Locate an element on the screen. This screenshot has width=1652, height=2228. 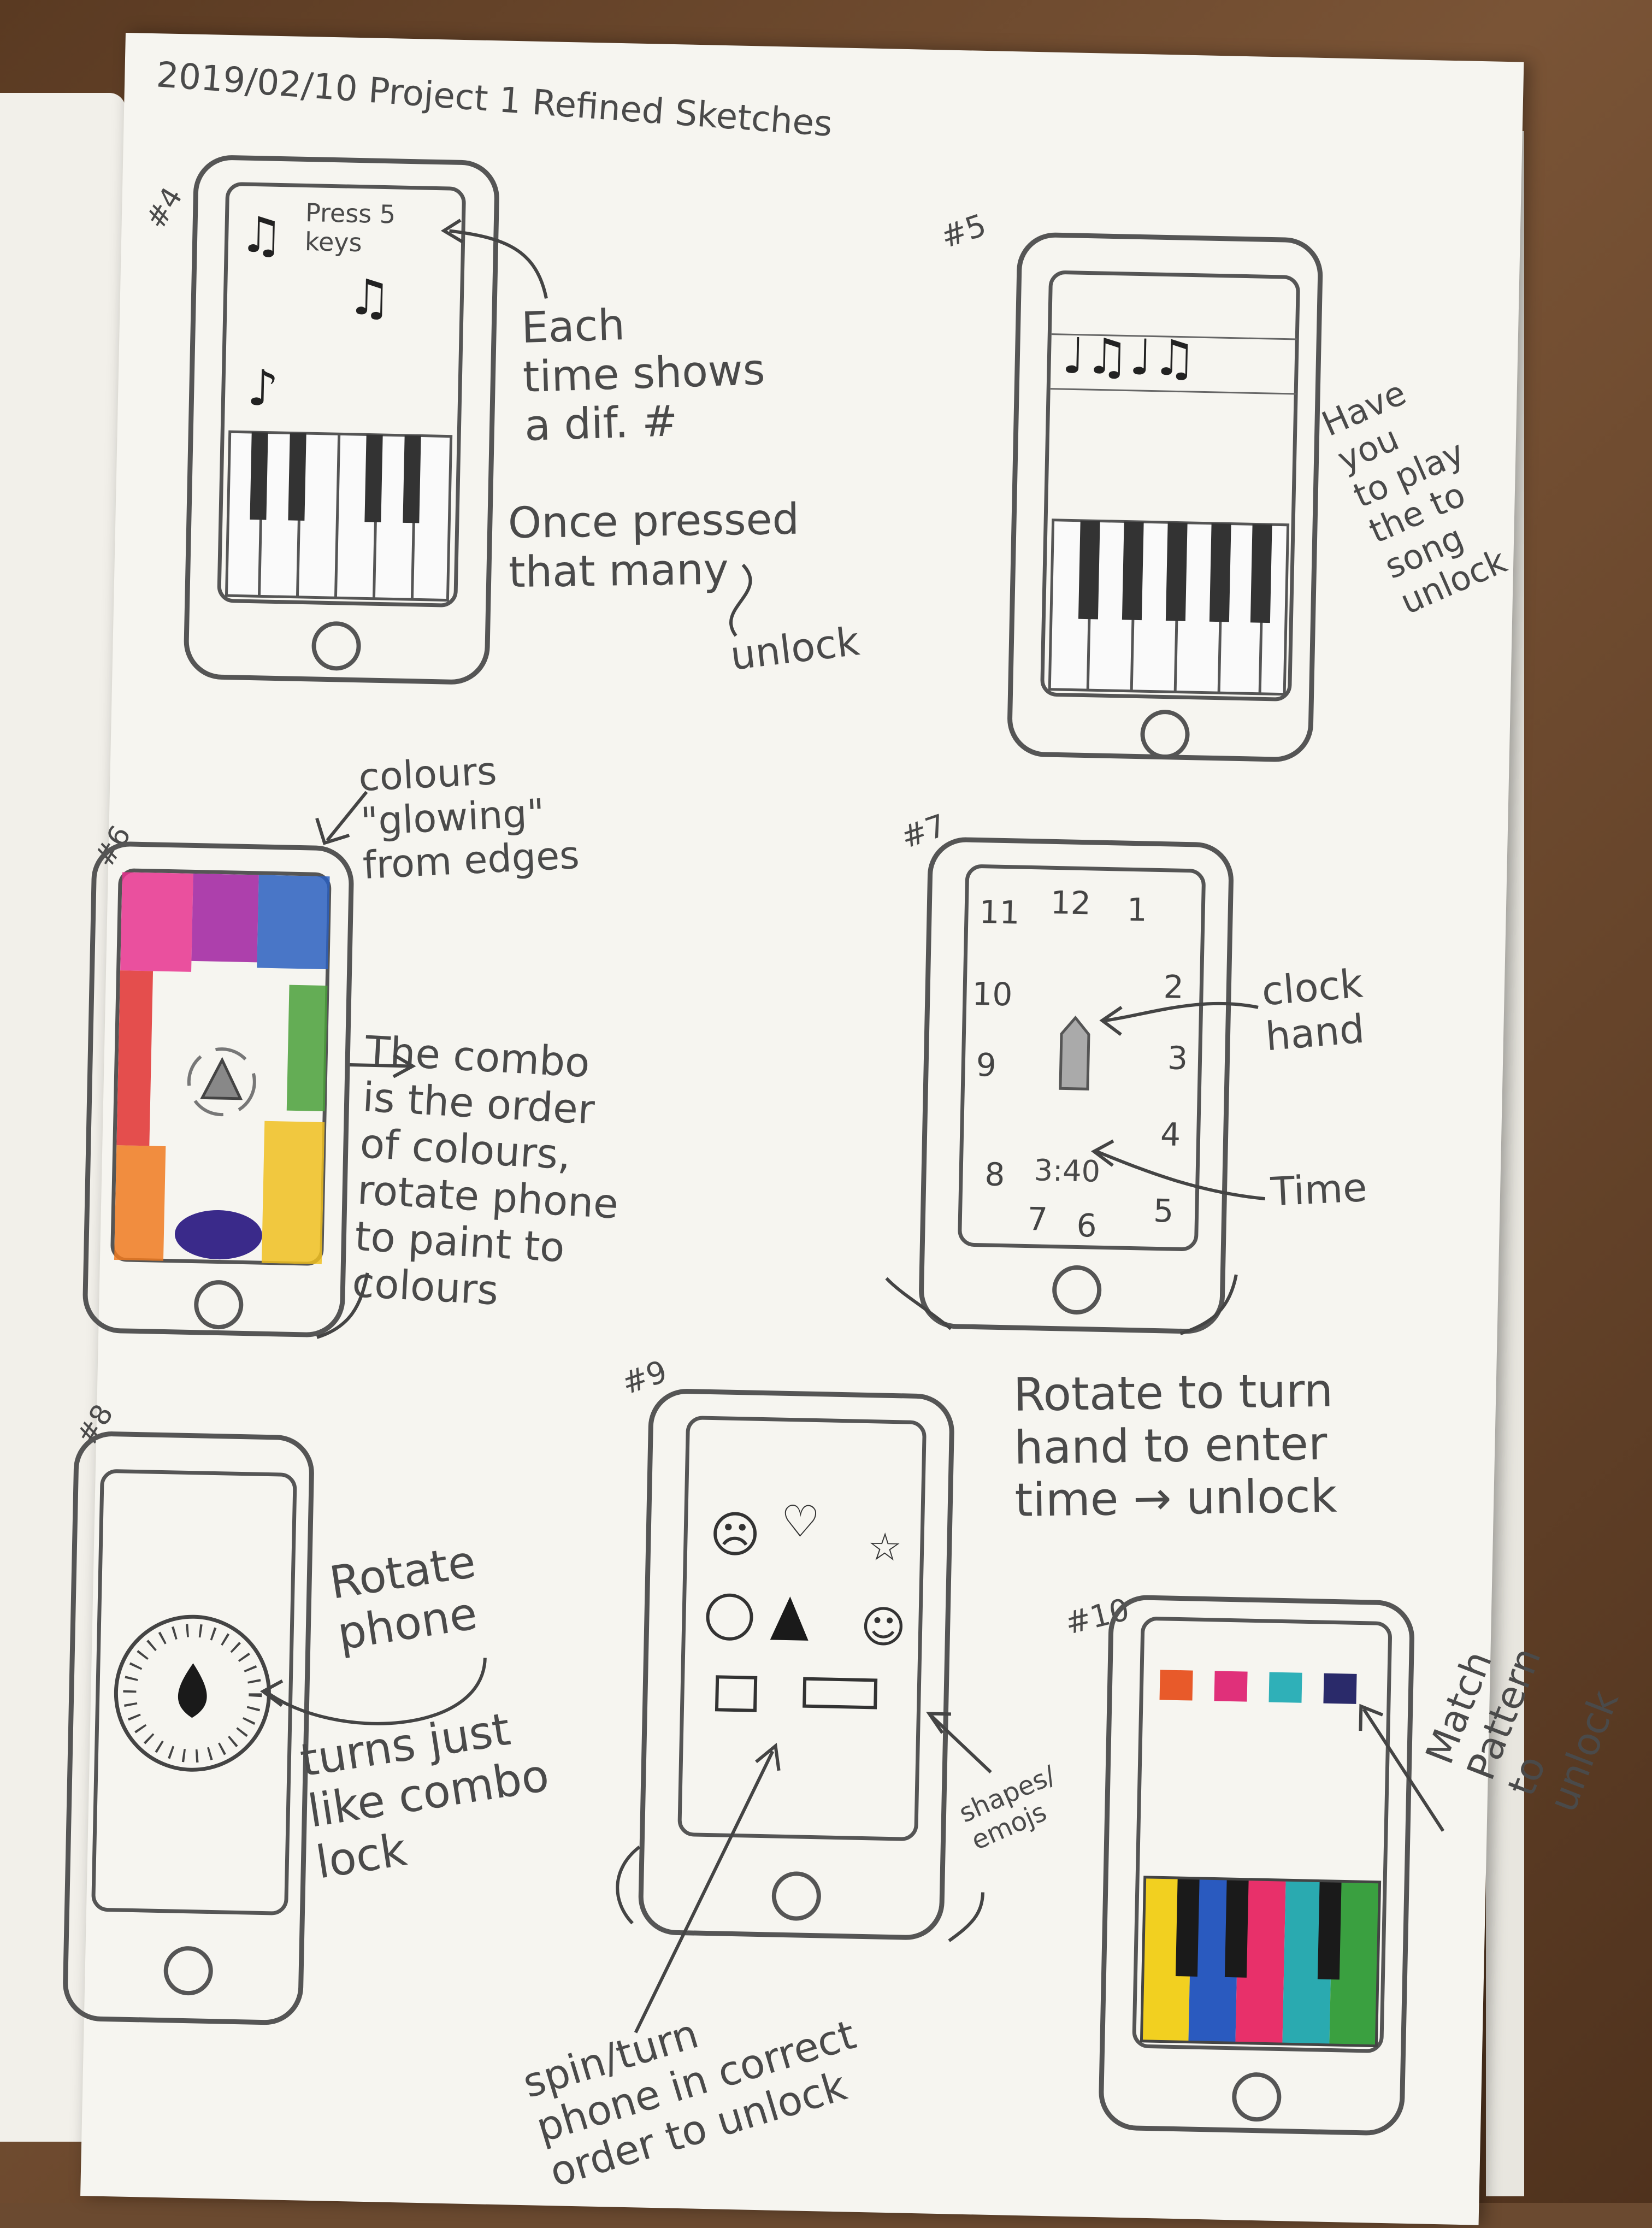
sketch-6-home-button is located at coordinates (218, 1305).